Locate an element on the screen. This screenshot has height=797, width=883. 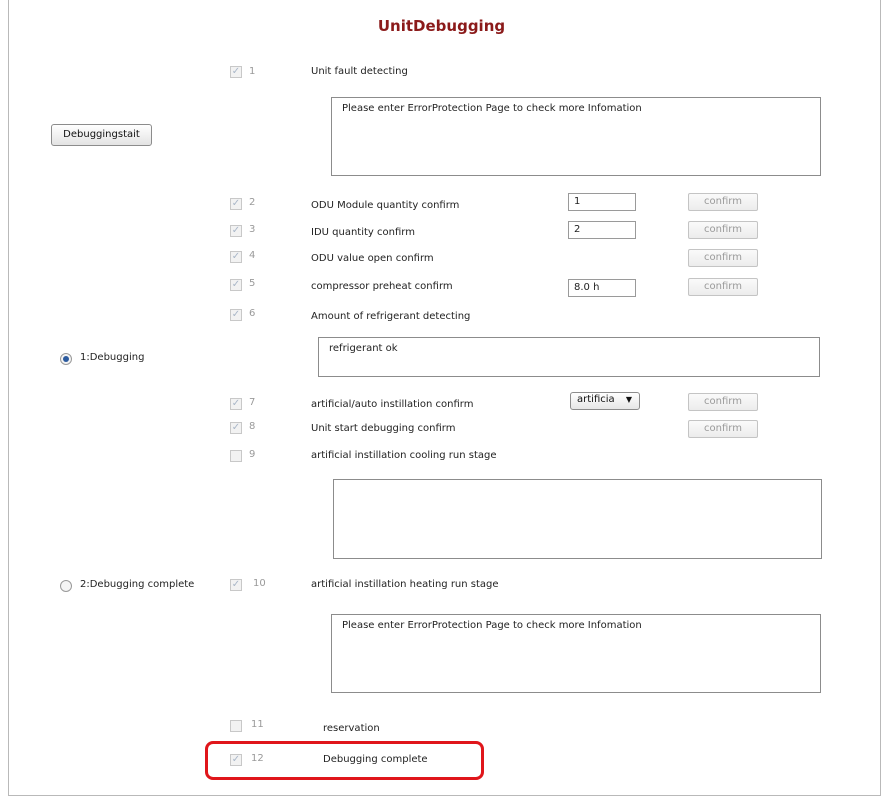
install-mode-select: artificia ▼ is located at coordinates (605, 401).